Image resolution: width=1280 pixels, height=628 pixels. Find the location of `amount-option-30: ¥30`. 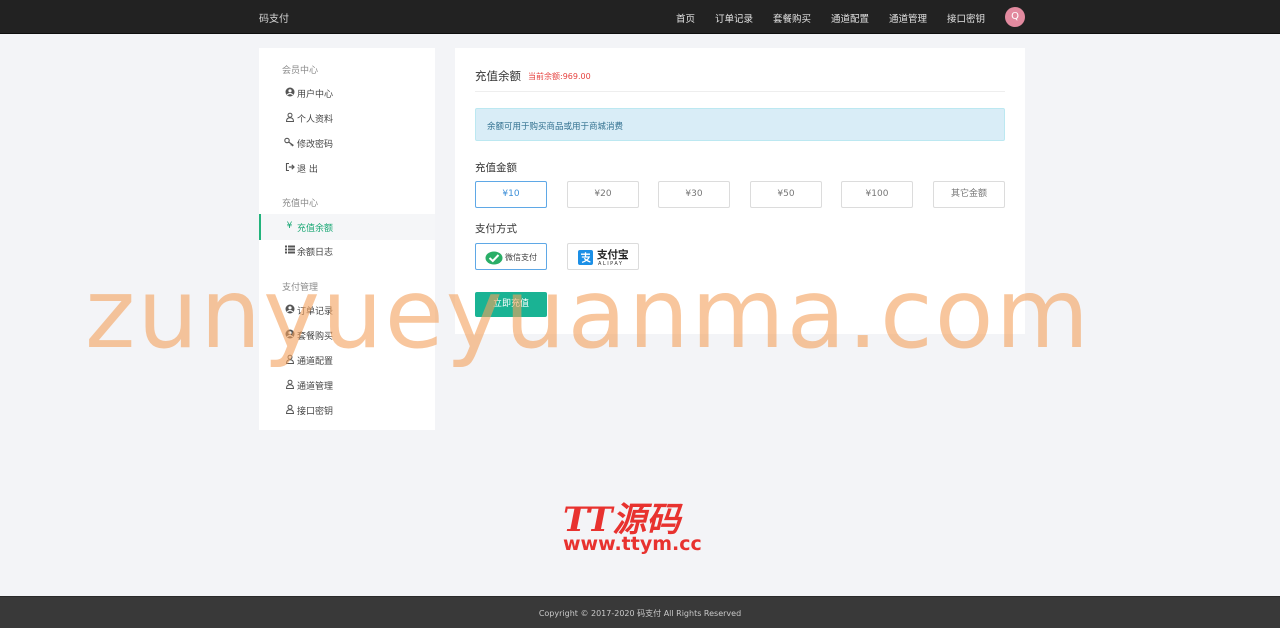

amount-option-30: ¥30 is located at coordinates (694, 194).